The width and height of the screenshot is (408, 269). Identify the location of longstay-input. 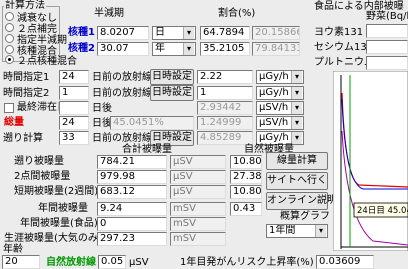
(74, 108).